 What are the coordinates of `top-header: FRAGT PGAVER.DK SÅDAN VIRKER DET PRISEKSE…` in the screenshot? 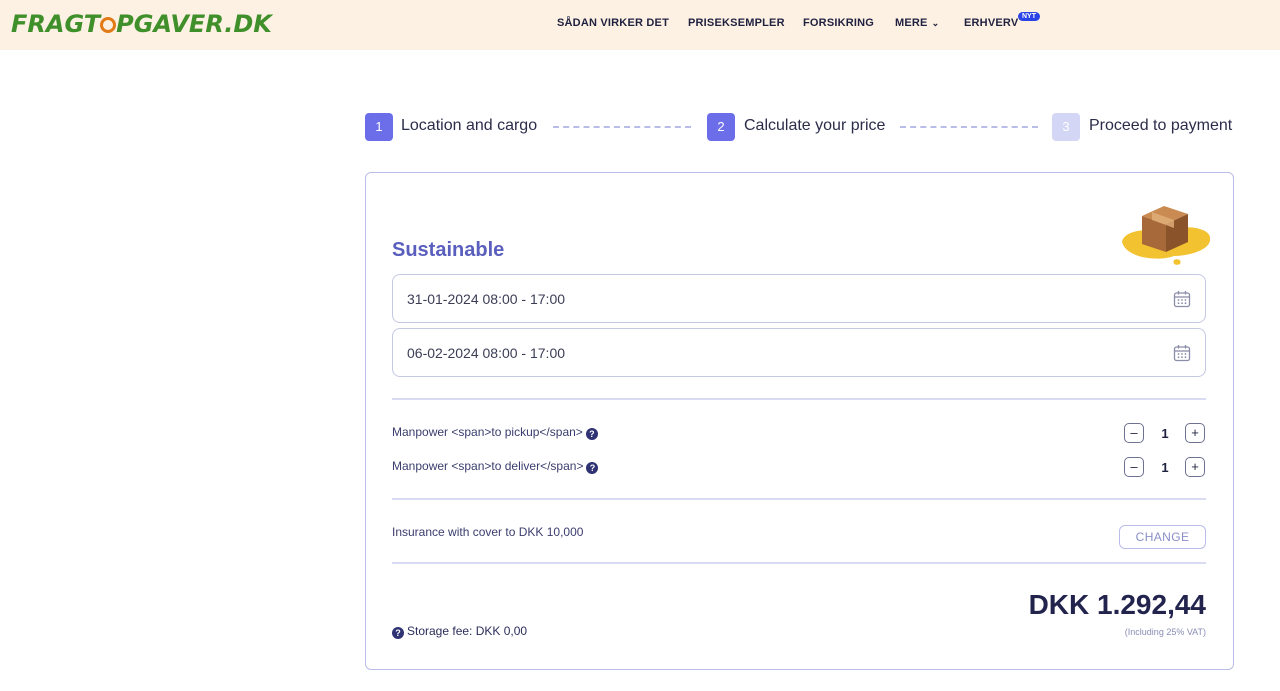 It's located at (640, 25).